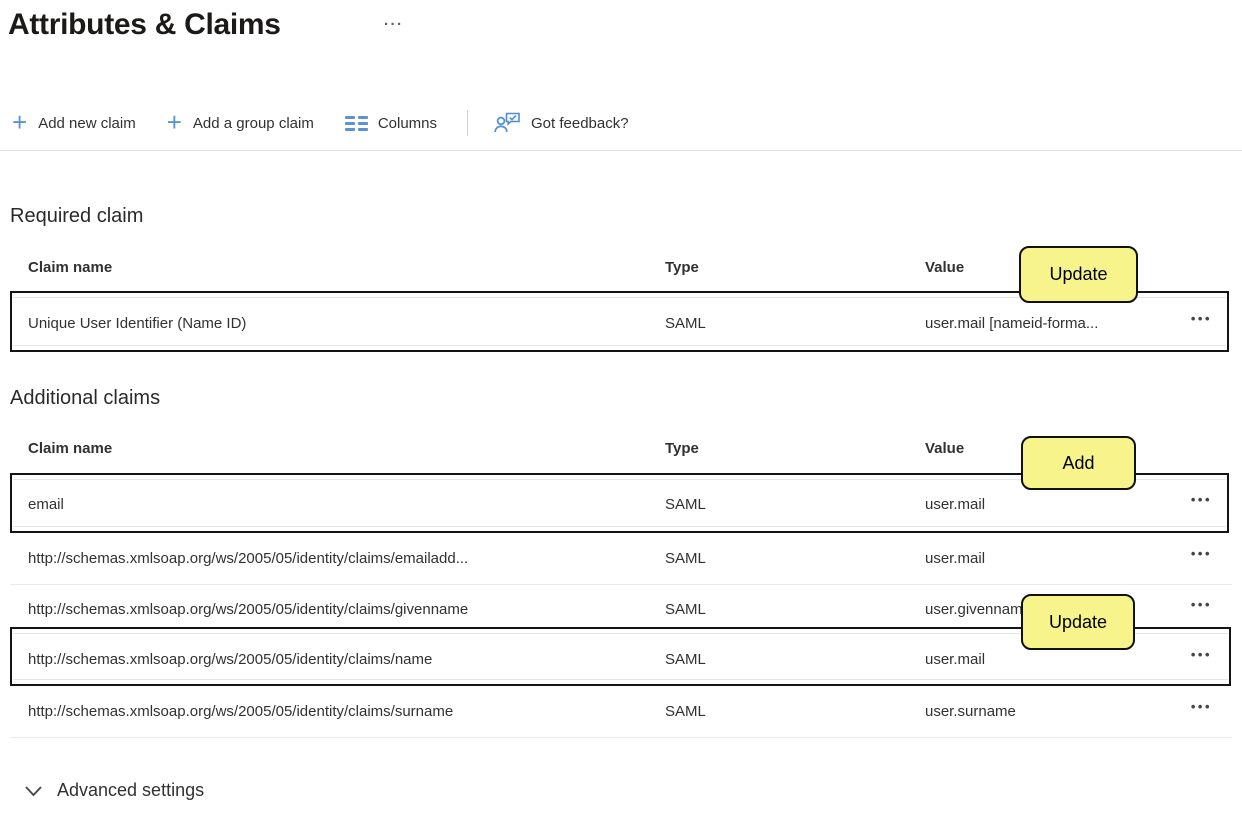  Describe the element at coordinates (978, 609) in the screenshot. I see `claim-value-cell: user.givenname` at that location.